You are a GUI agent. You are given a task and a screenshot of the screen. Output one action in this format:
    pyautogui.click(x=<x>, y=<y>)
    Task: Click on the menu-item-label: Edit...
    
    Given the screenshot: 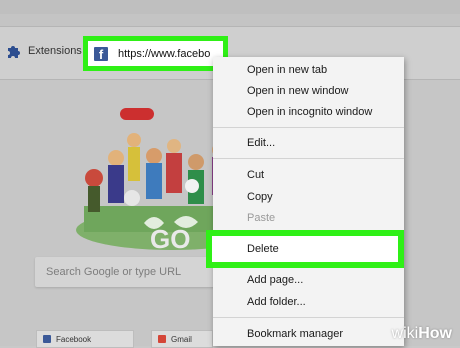 What is the action you would take?
    pyautogui.click(x=261, y=143)
    